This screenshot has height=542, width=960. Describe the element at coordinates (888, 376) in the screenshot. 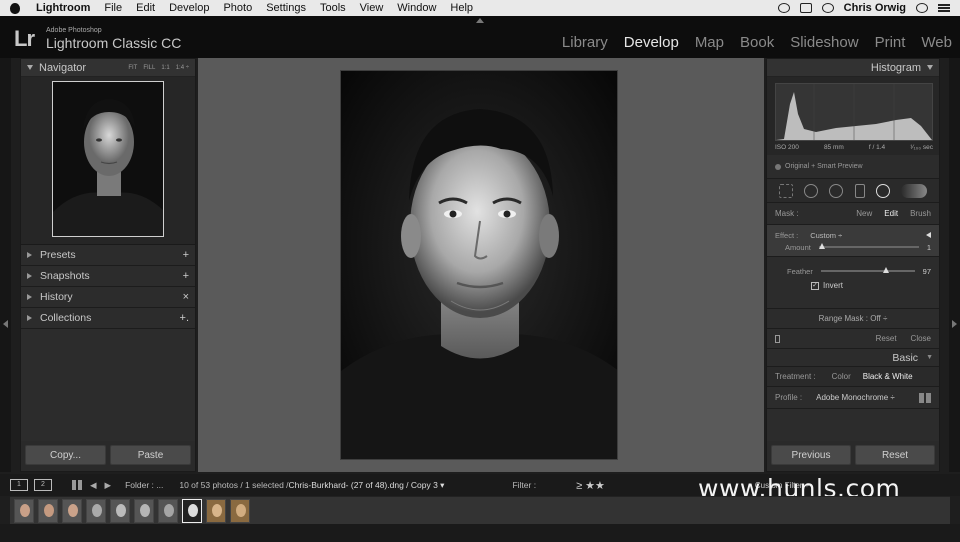

I see `treatment-bw: Black & White` at that location.